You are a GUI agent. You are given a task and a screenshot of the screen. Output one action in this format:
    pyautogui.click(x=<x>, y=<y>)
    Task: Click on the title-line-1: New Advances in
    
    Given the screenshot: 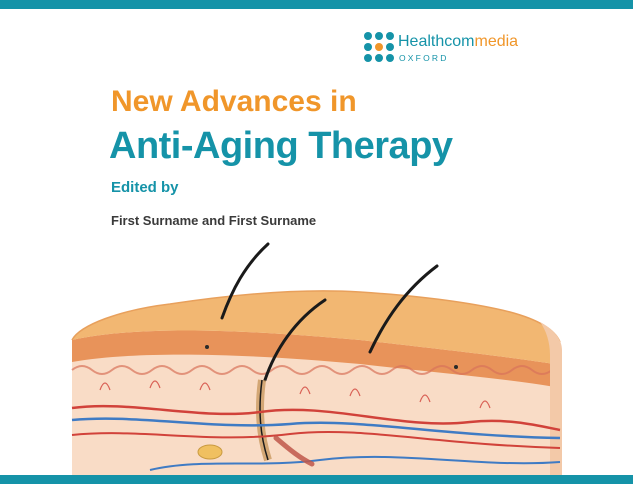 What is the action you would take?
    pyautogui.click(x=234, y=101)
    